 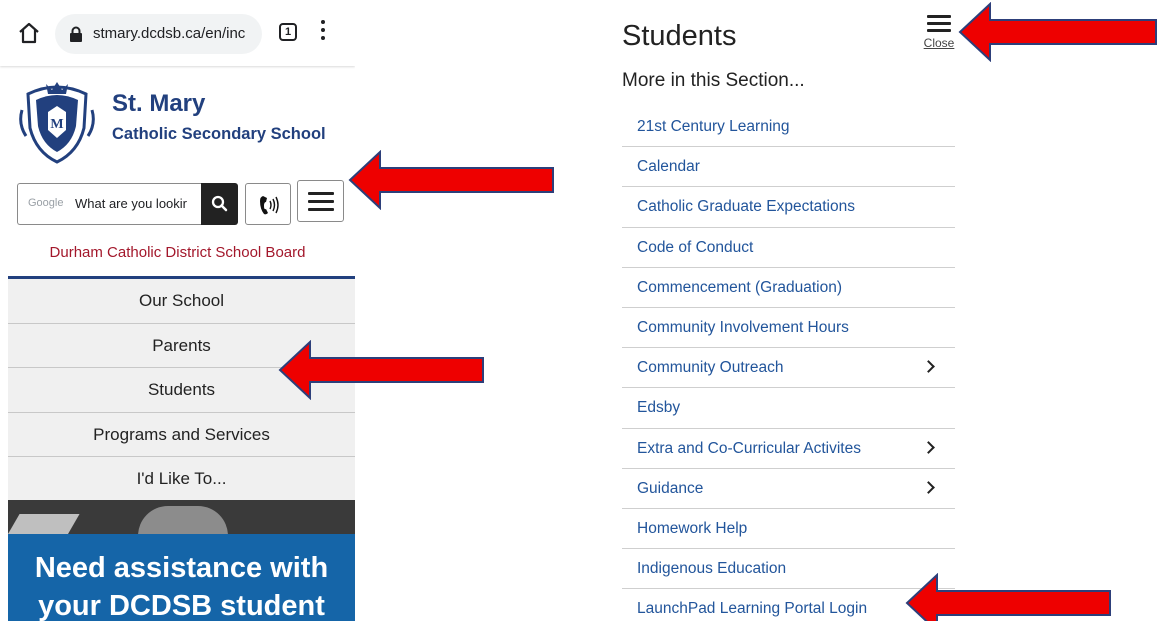 I want to click on browser-toolbar: stmary.dcdsb.ca/en/inc 1, so click(x=177, y=33).